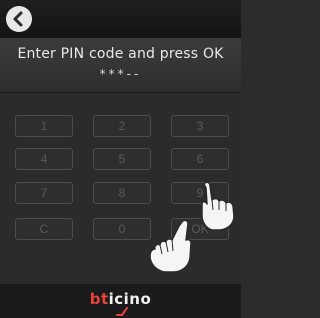  Describe the element at coordinates (130, 299) in the screenshot. I see `brand-logo-suffix: icino` at that location.